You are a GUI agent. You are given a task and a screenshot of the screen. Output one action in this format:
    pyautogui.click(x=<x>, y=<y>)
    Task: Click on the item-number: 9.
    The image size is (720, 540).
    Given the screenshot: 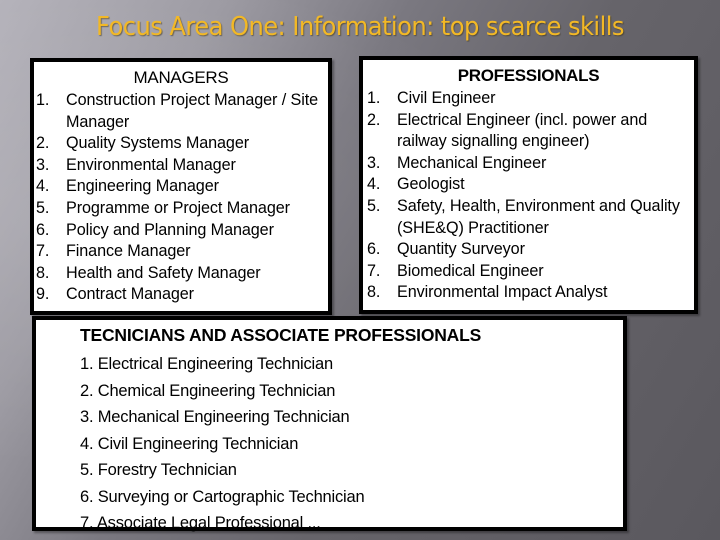 What is the action you would take?
    pyautogui.click(x=43, y=294)
    